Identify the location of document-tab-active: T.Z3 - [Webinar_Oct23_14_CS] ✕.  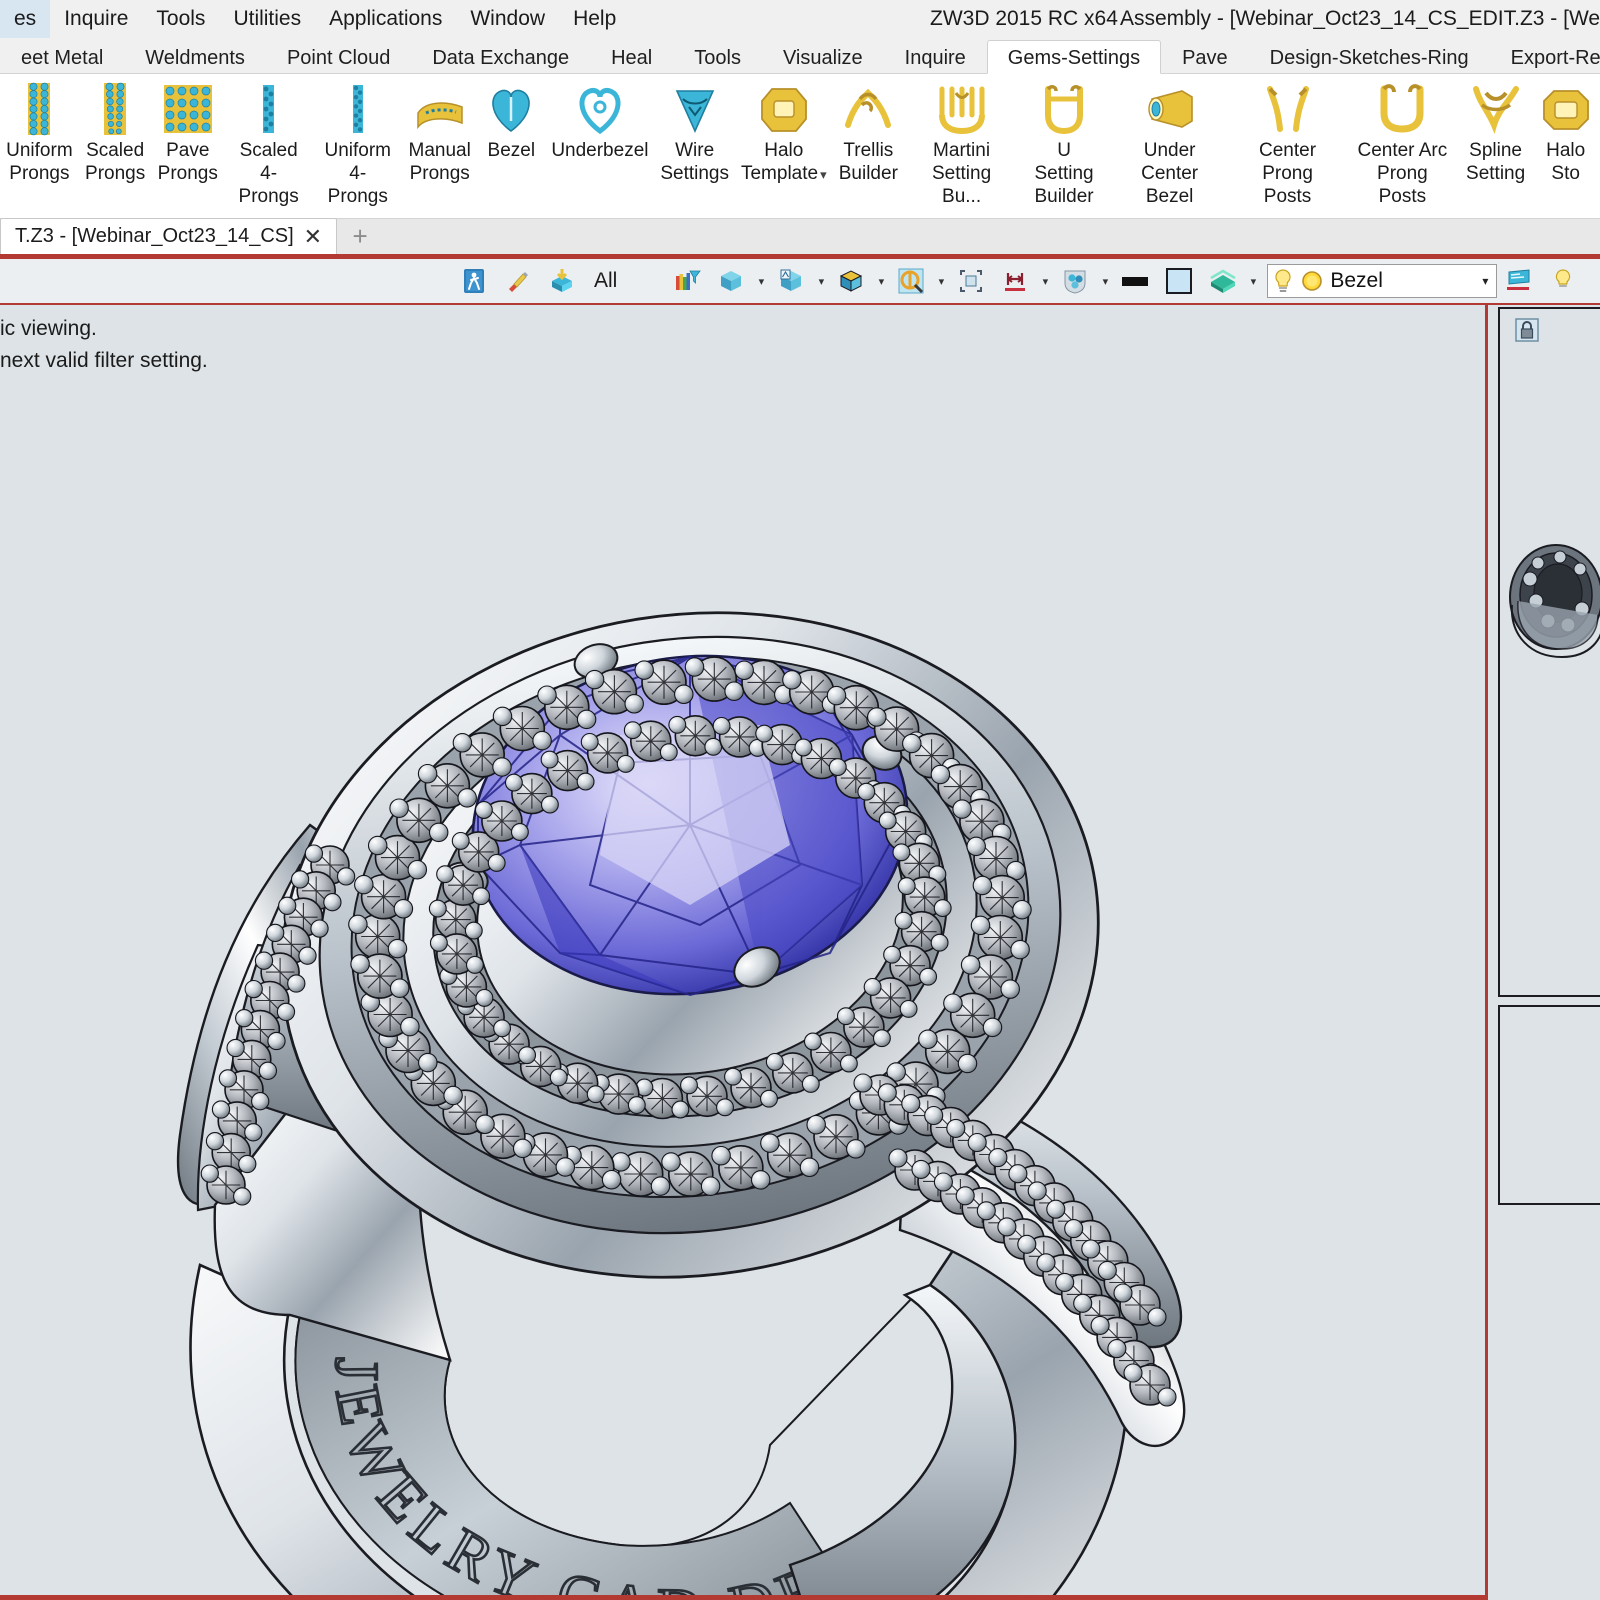
(169, 236).